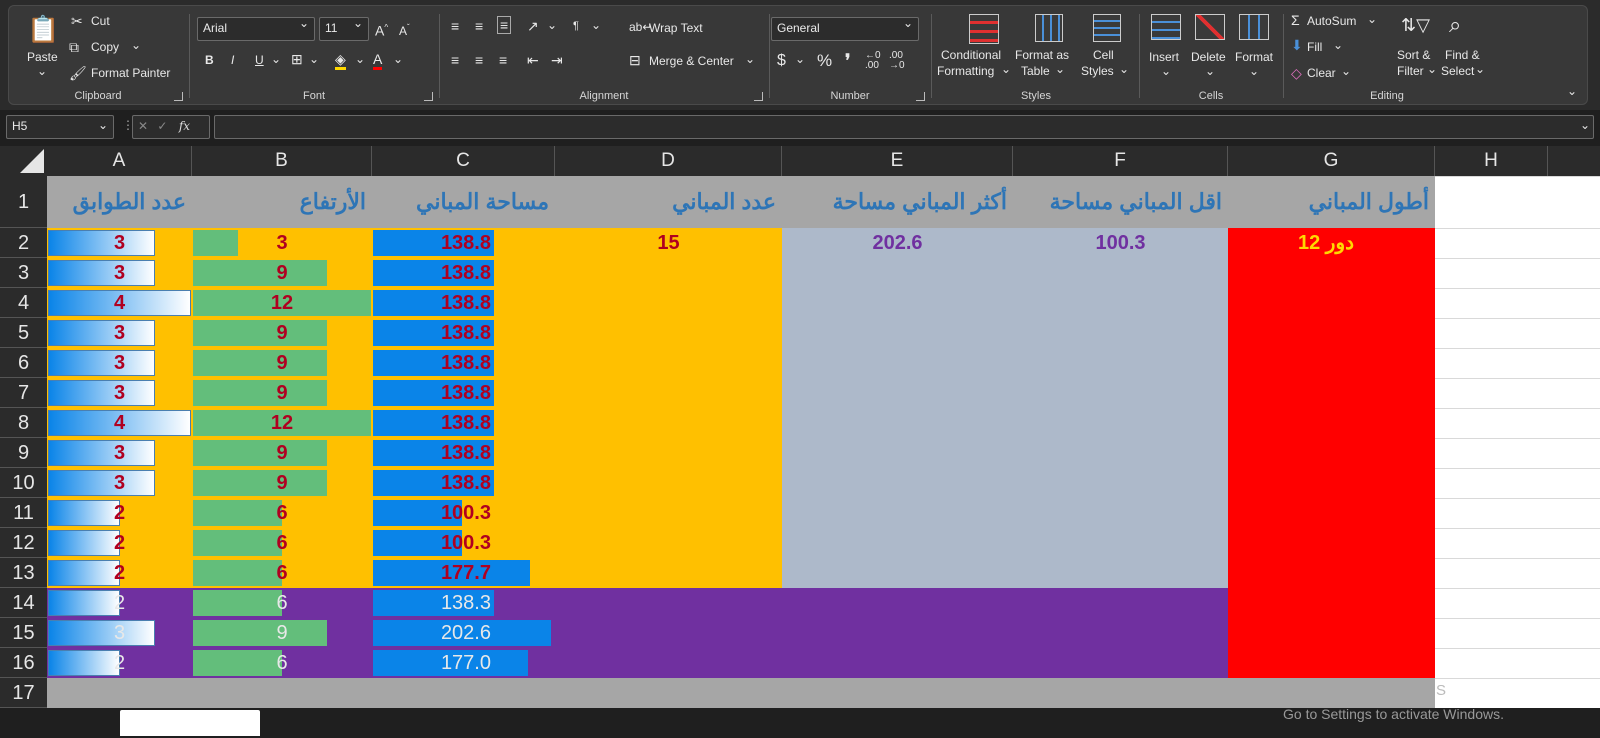 Image resolution: width=1600 pixels, height=738 pixels. Describe the element at coordinates (433, 273) in the screenshot. I see `area-cell-row-3: 138.8` at that location.